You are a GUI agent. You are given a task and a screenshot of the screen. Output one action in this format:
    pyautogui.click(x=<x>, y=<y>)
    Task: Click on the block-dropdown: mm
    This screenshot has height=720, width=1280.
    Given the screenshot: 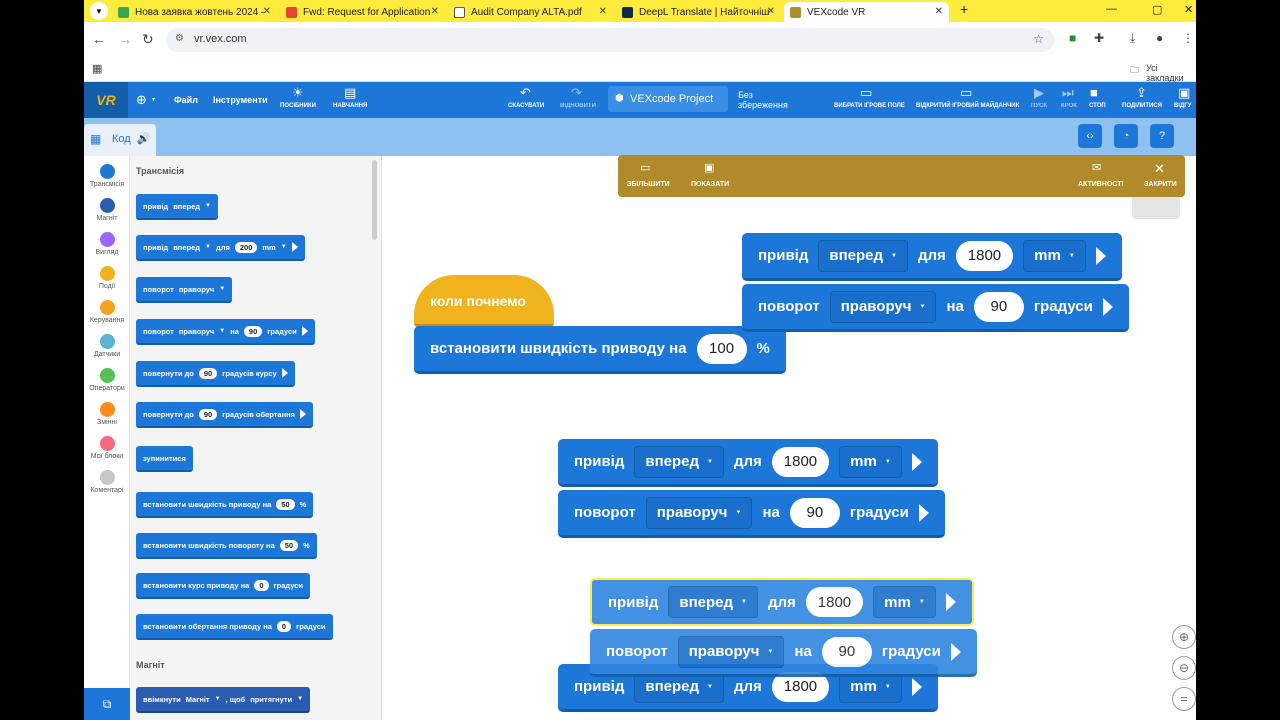 What is the action you would take?
    pyautogui.click(x=268, y=247)
    